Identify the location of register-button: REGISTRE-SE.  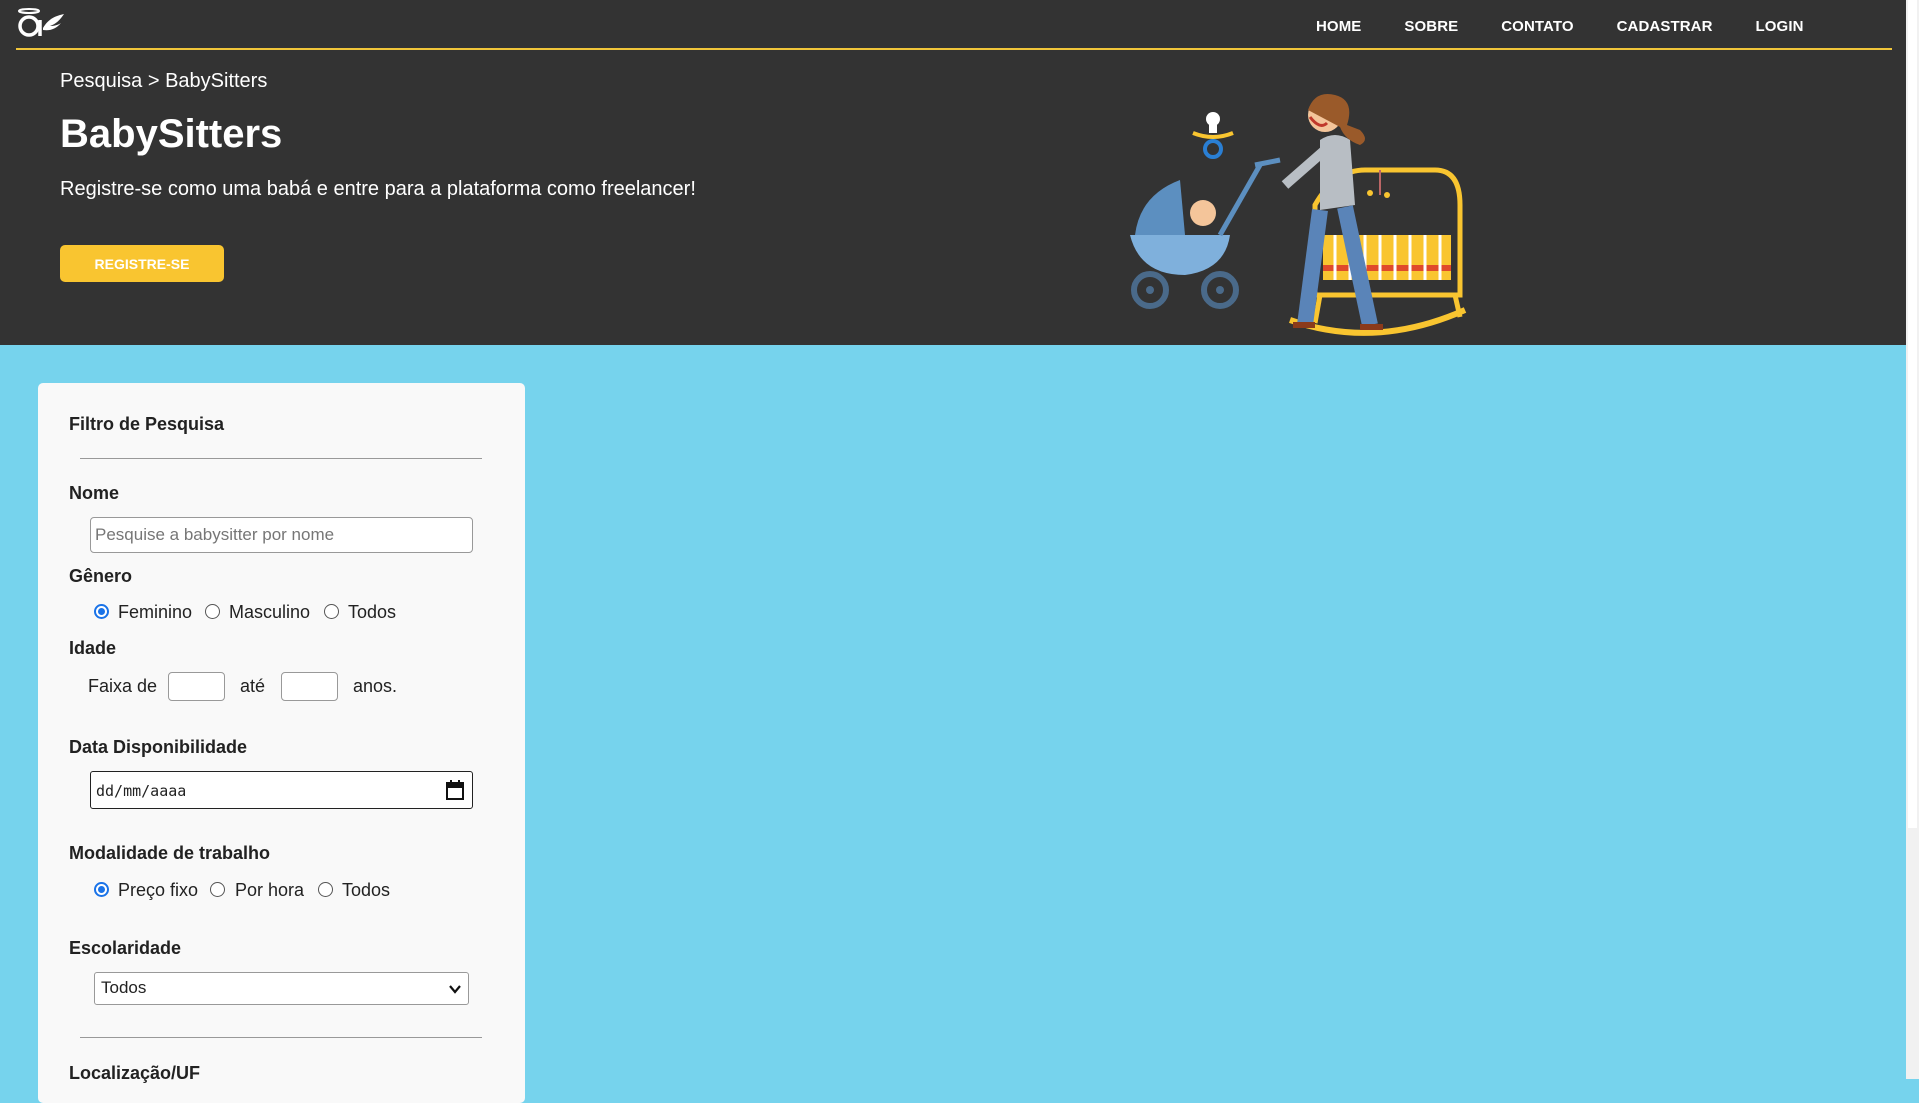
(142, 263).